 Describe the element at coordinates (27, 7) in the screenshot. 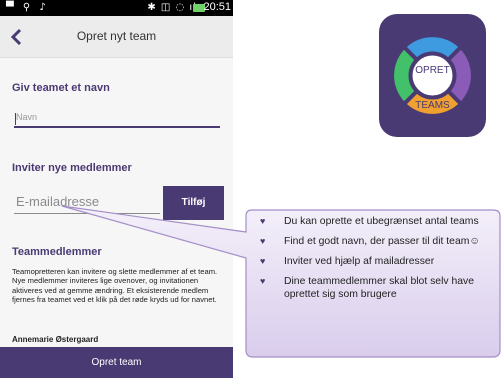

I see `status-left-icons: ▀ ⚲ ♪` at that location.